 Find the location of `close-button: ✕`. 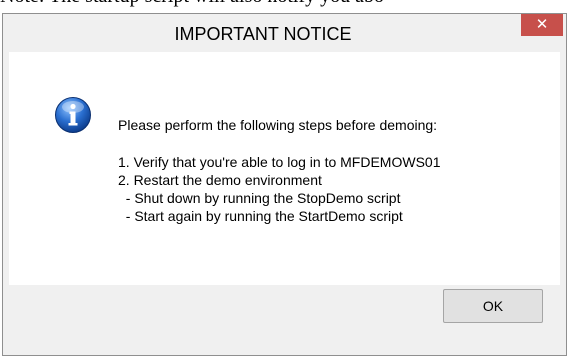

close-button: ✕ is located at coordinates (542, 25).